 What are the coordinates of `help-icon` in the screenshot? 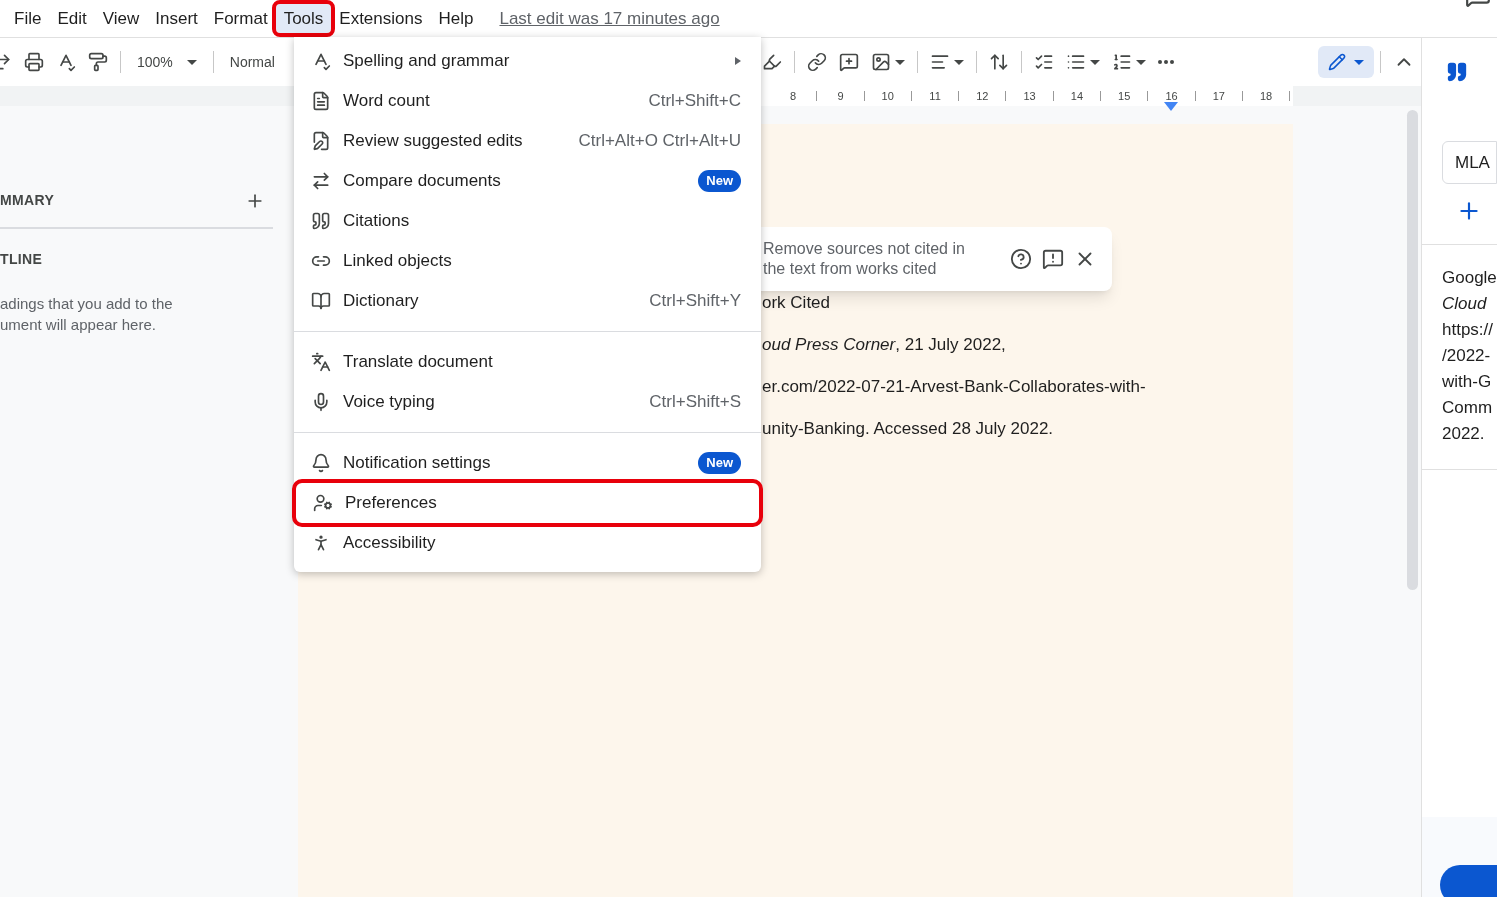 It's located at (1021, 259).